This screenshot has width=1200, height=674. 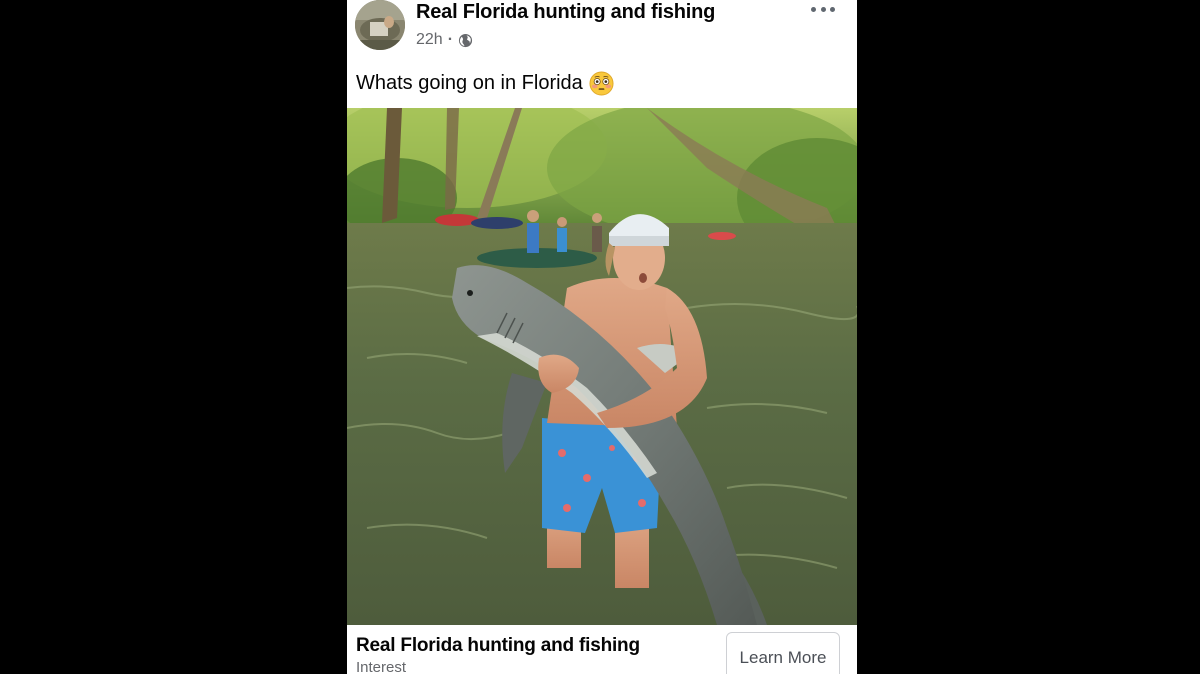 I want to click on post-timestamp: 22h, so click(x=429, y=40).